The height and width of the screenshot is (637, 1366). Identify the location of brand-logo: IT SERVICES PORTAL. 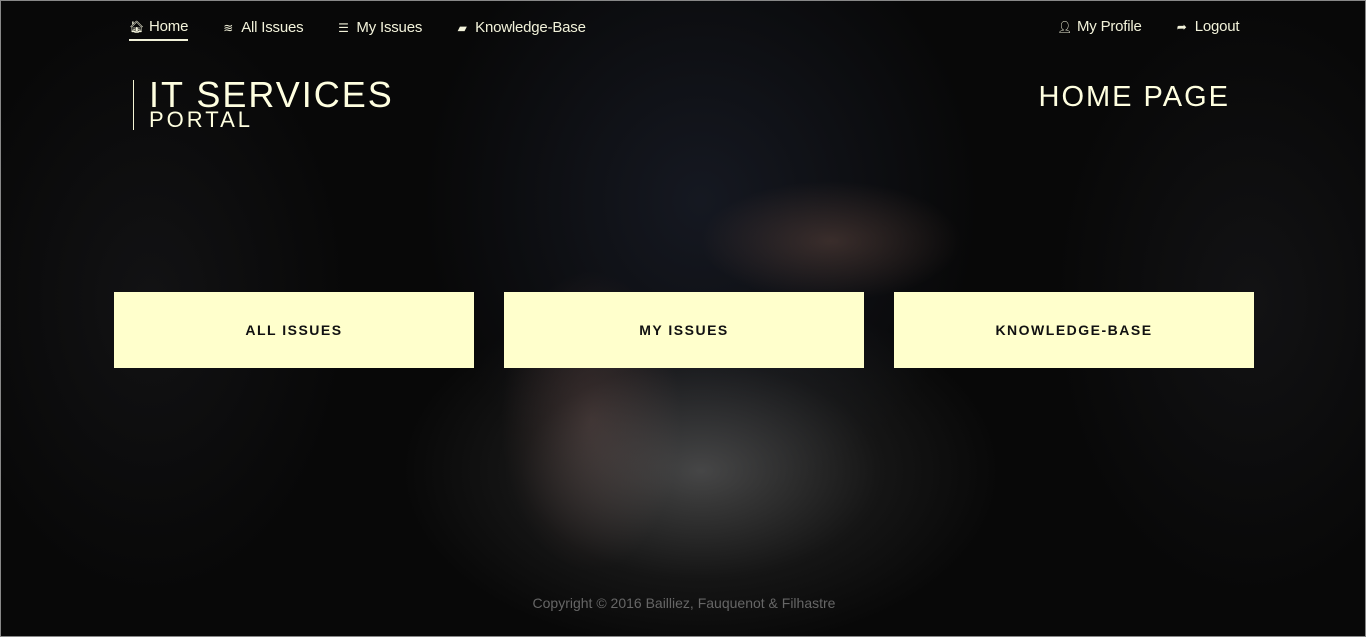
(263, 102).